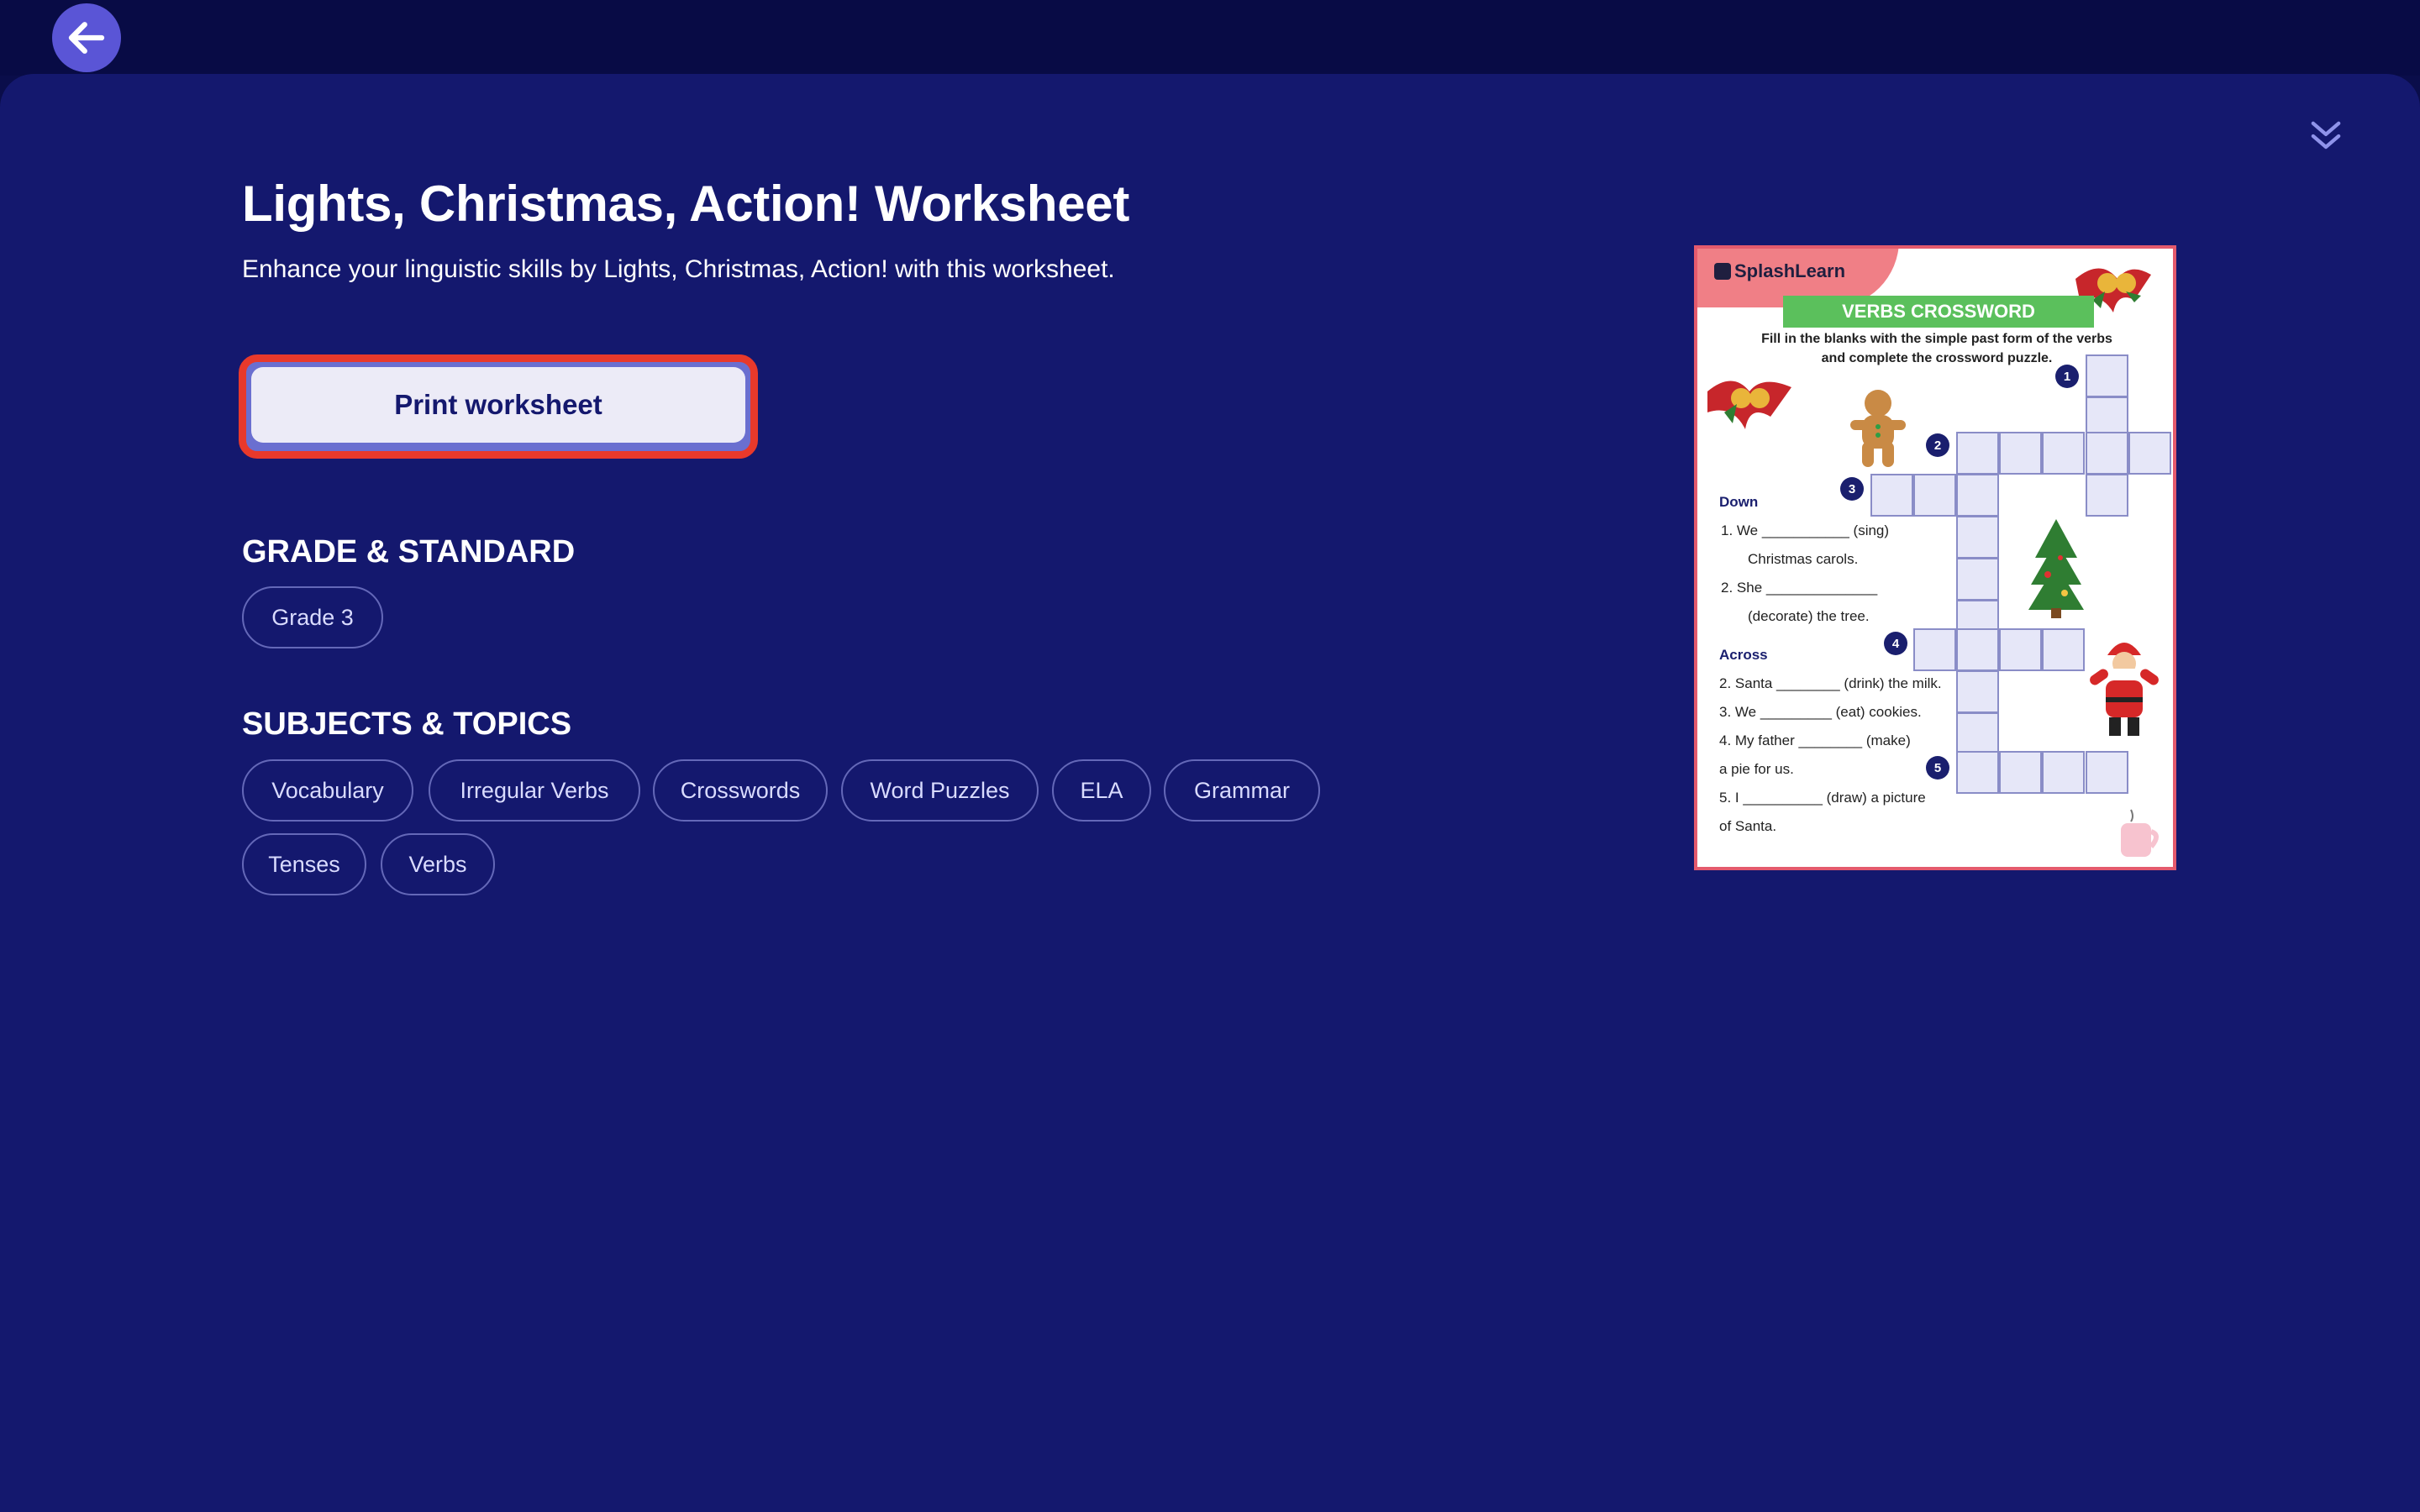  I want to click on clue-number-1: 1, so click(2067, 376).